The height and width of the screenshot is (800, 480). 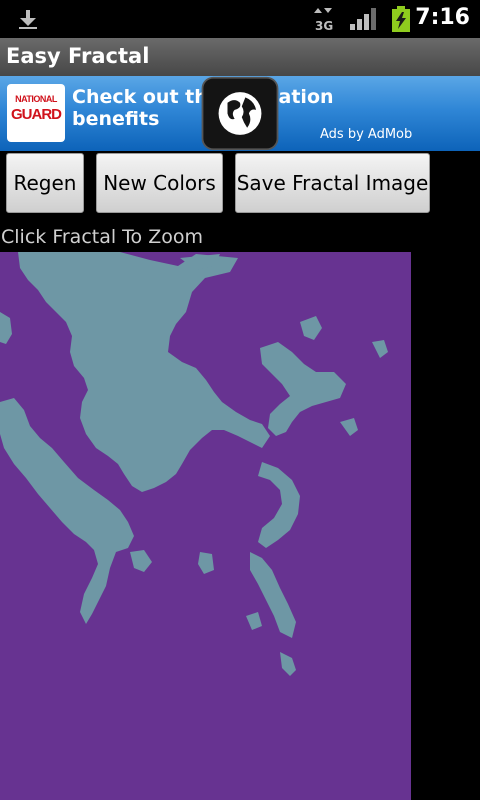 I want to click on regen-button: Regen, so click(x=45, y=183).